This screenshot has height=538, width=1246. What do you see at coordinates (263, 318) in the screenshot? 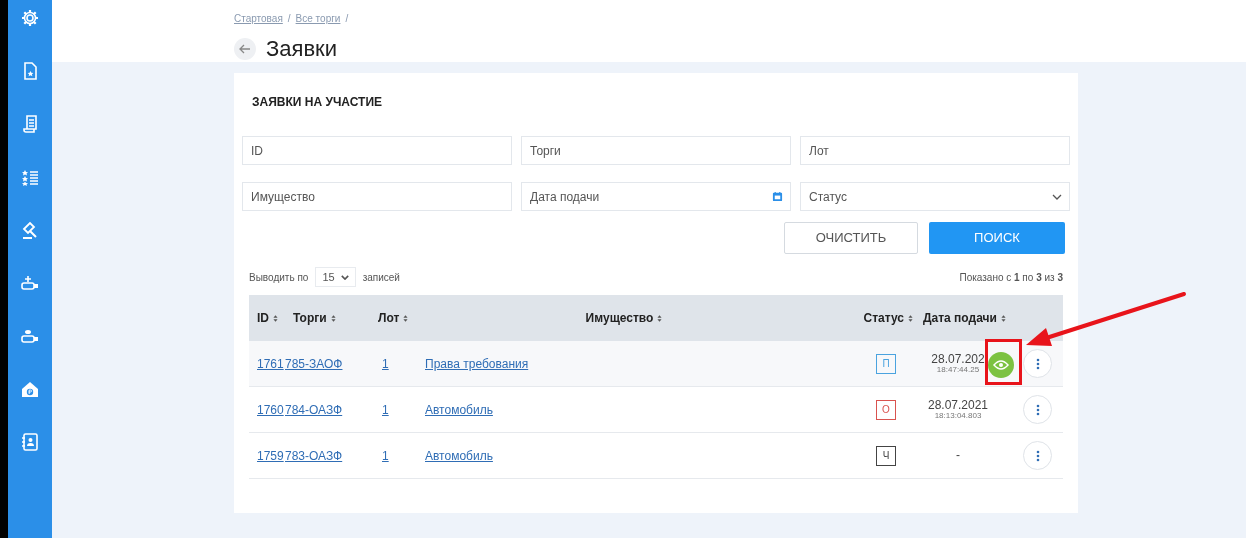
I see `column-header: ID` at bounding box center [263, 318].